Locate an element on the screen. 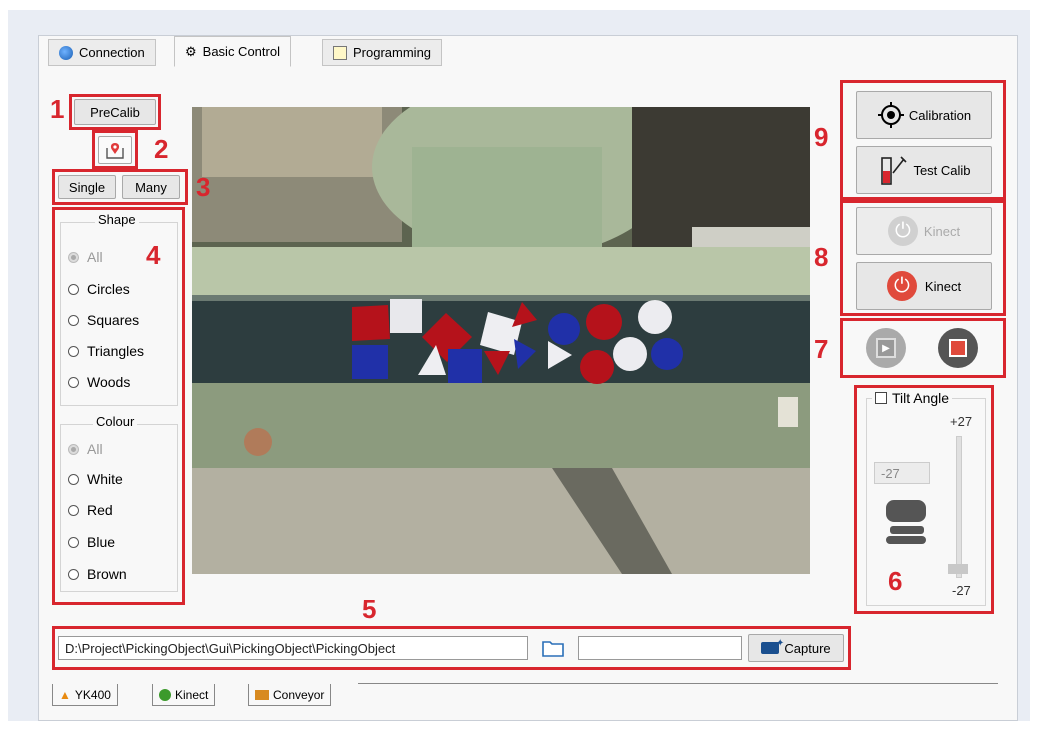 This screenshot has height=729, width=1041. tilt-checkbox is located at coordinates (881, 398).